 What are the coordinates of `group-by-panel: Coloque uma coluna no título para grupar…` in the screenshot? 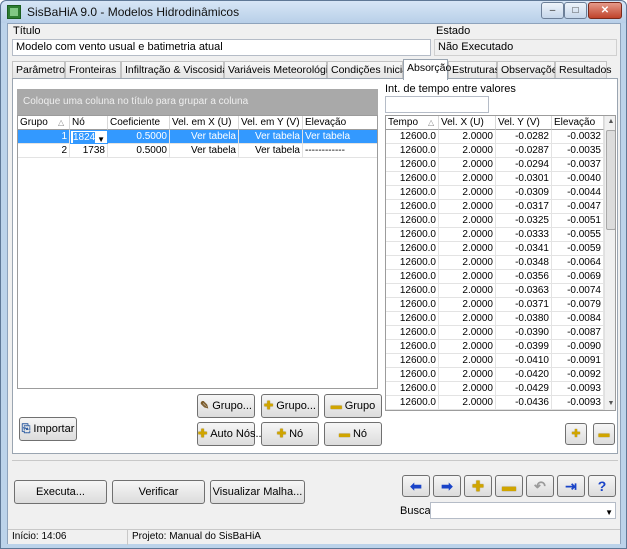 It's located at (197, 102).